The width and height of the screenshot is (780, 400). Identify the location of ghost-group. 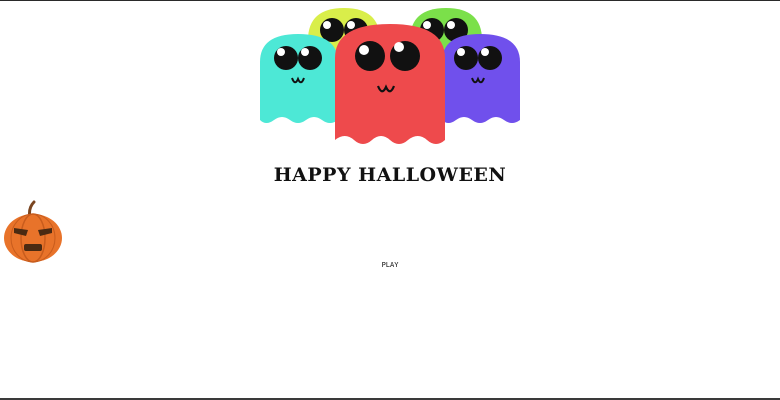
(390, 80).